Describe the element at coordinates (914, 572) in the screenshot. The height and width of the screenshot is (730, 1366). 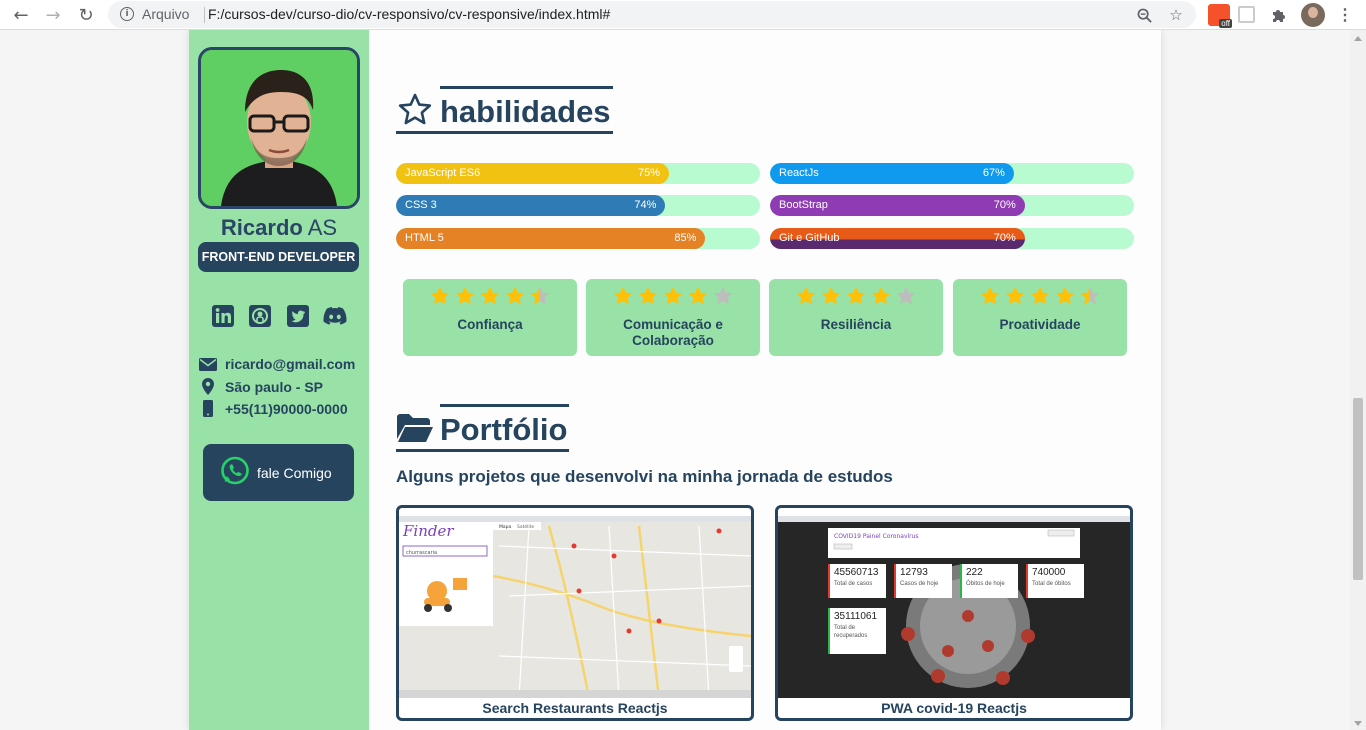
I see `covid-stat-value: 12793` at that location.